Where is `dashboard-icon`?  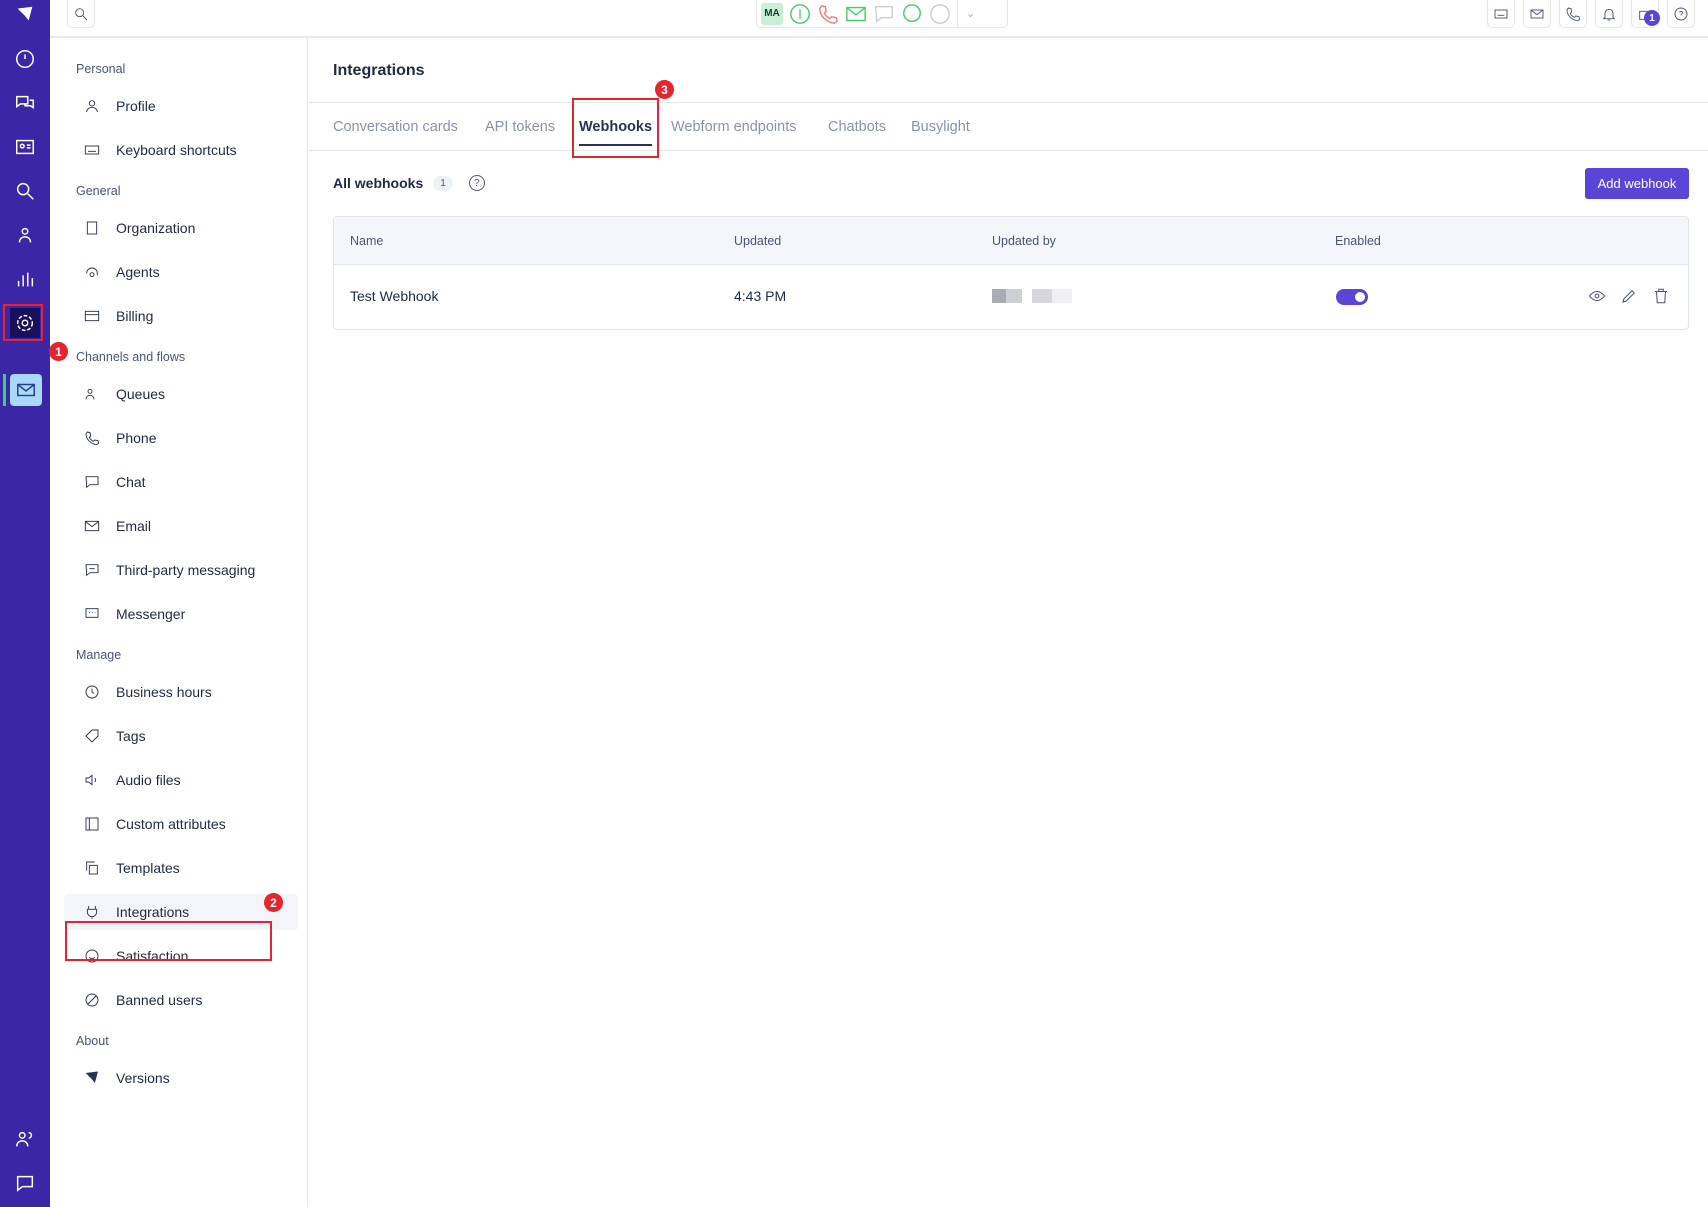 dashboard-icon is located at coordinates (25, 59).